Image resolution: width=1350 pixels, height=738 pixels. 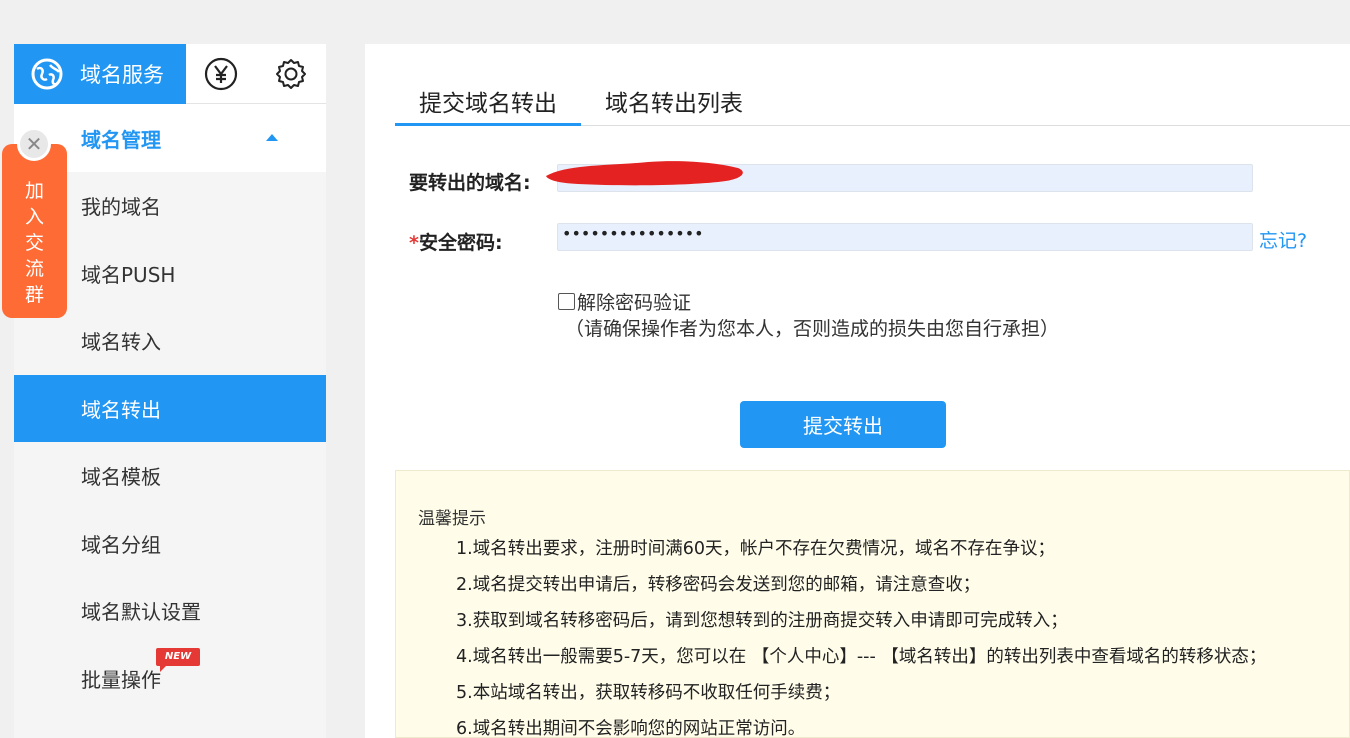 I want to click on tab-transfer-out-list: 域名转出列表, so click(x=674, y=105).